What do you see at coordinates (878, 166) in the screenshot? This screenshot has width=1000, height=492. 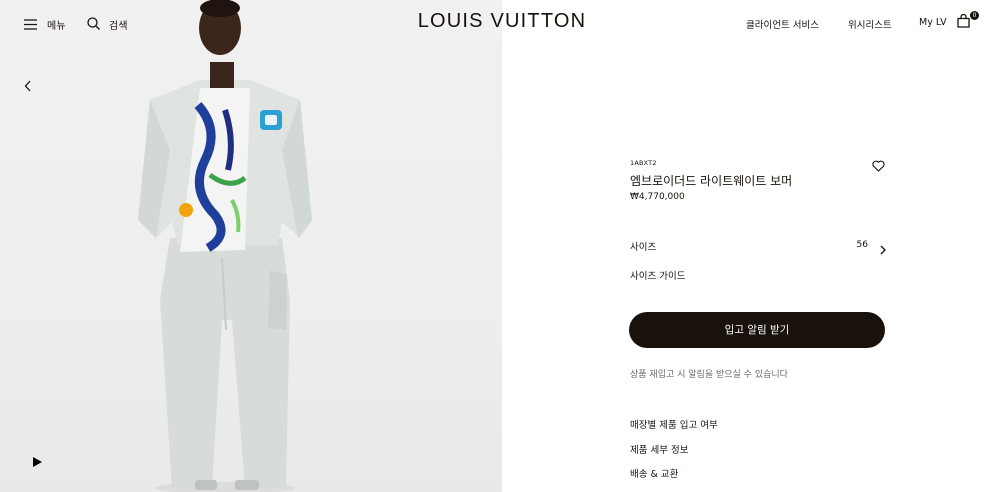 I see `heart-icon` at bounding box center [878, 166].